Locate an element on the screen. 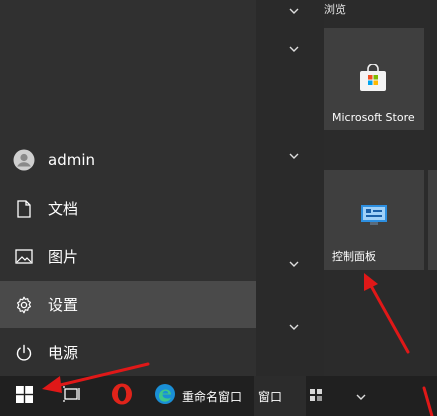 This screenshot has width=437, height=416. rail-item-settings: 设置 is located at coordinates (128, 304).